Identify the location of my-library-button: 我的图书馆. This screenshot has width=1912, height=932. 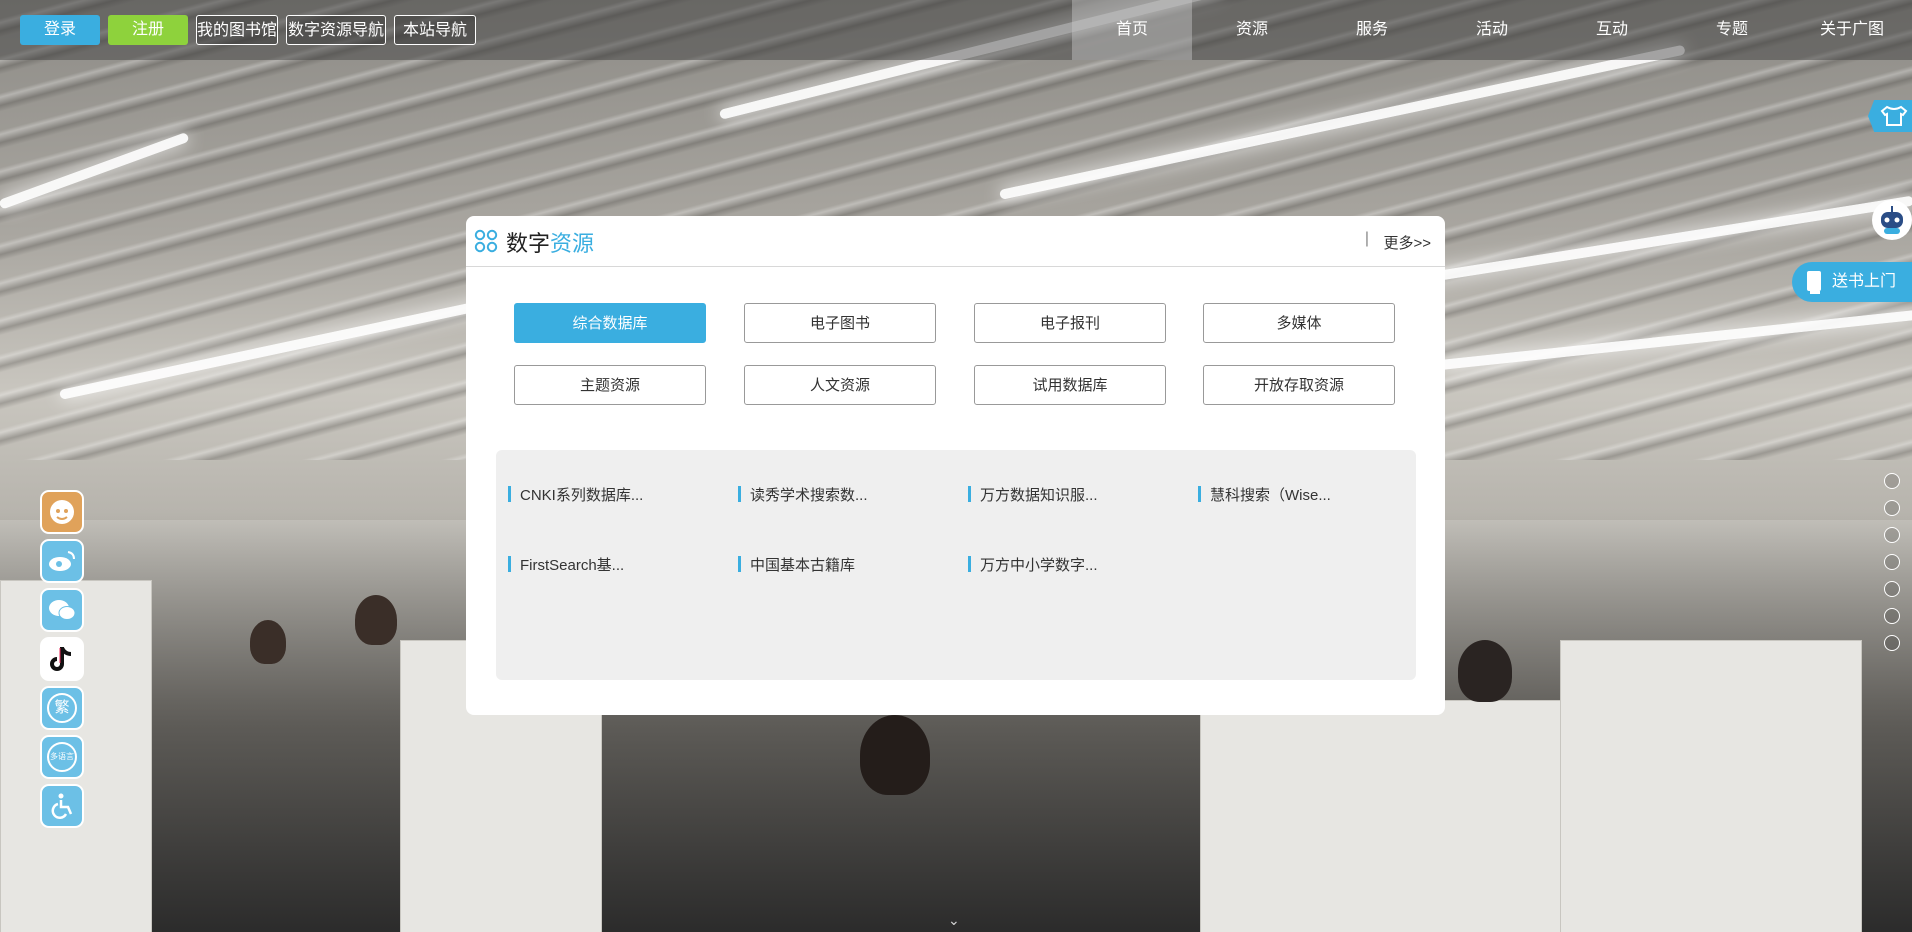
(237, 30).